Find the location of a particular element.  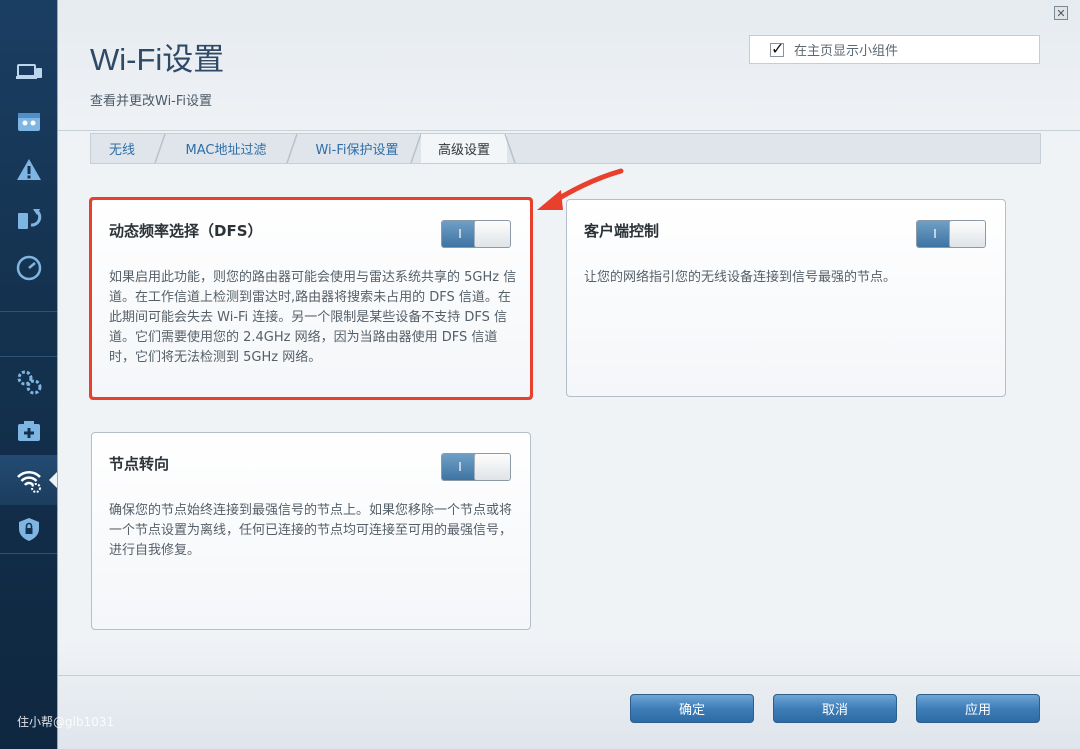

show-widget-label: 在主页显示小组件 is located at coordinates (846, 51).